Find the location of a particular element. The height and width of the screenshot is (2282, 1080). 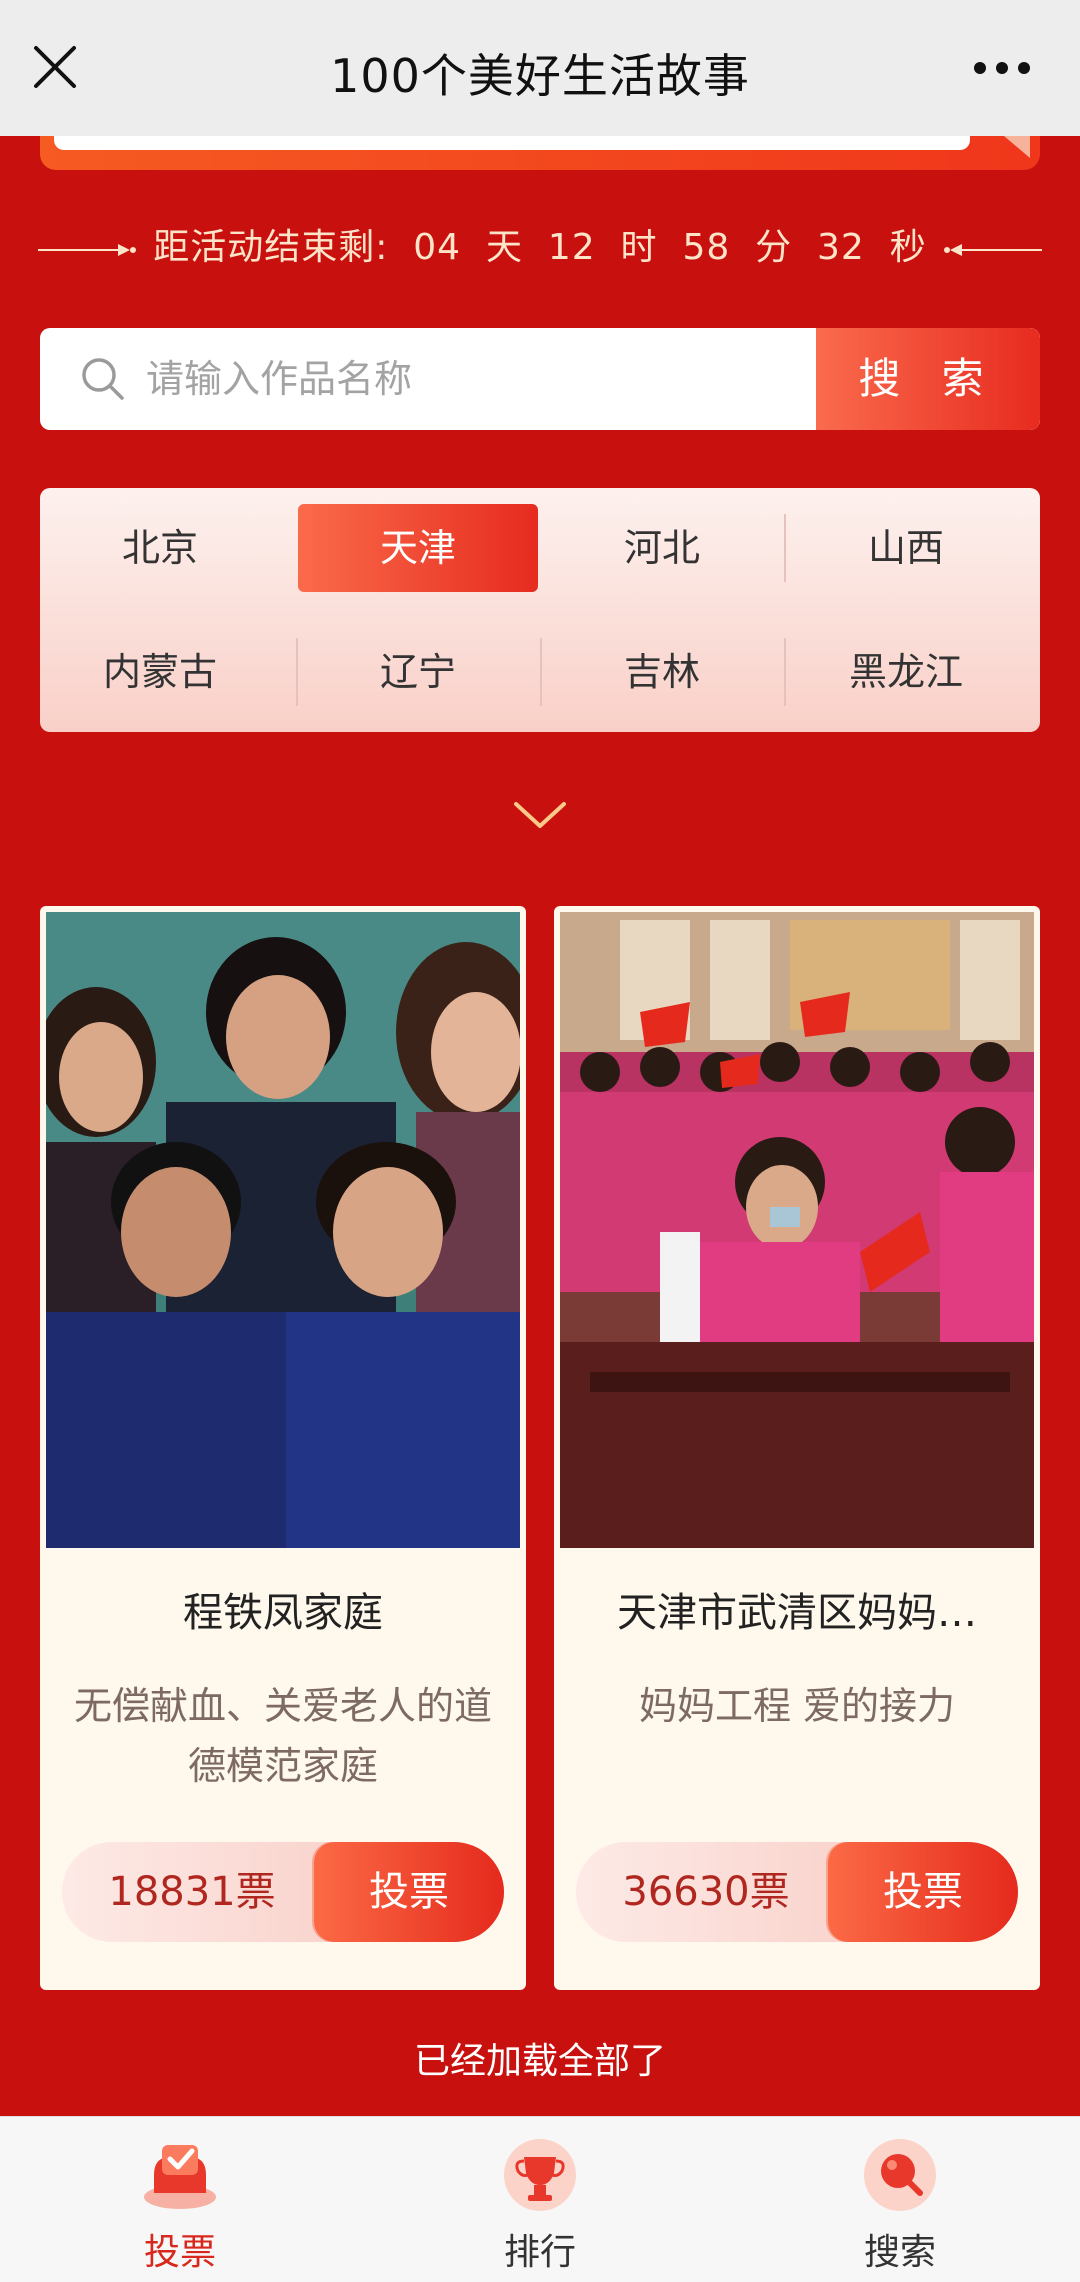

all-loaded-text: 已经加载全部了 is located at coordinates (539, 2061).